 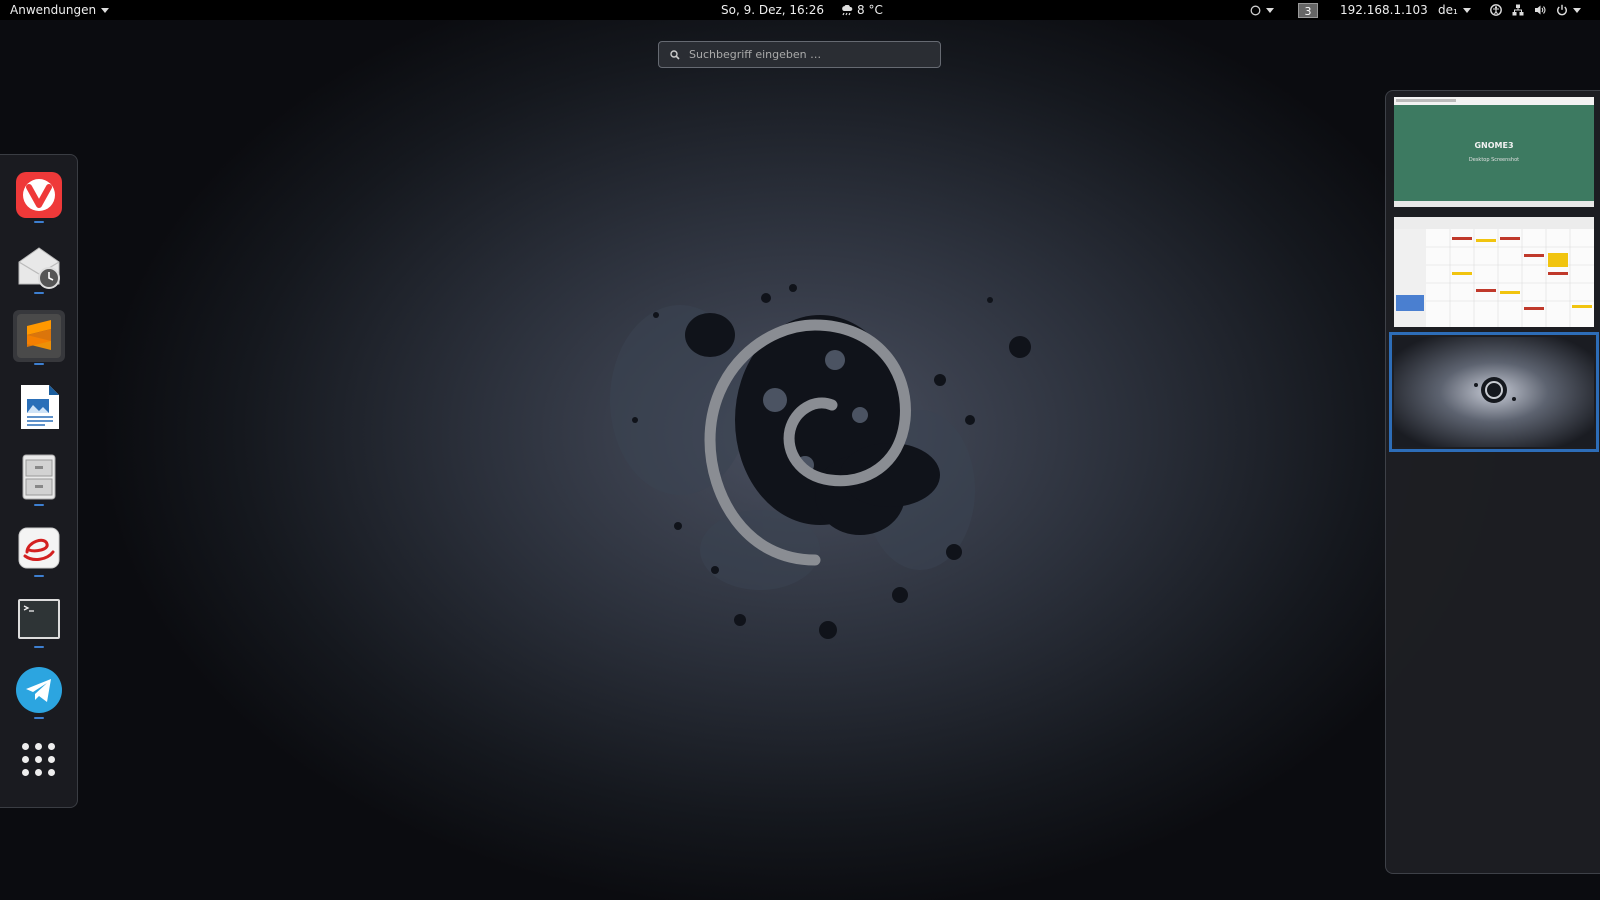 I want to click on desktop-wallpaper, so click(x=810, y=455).